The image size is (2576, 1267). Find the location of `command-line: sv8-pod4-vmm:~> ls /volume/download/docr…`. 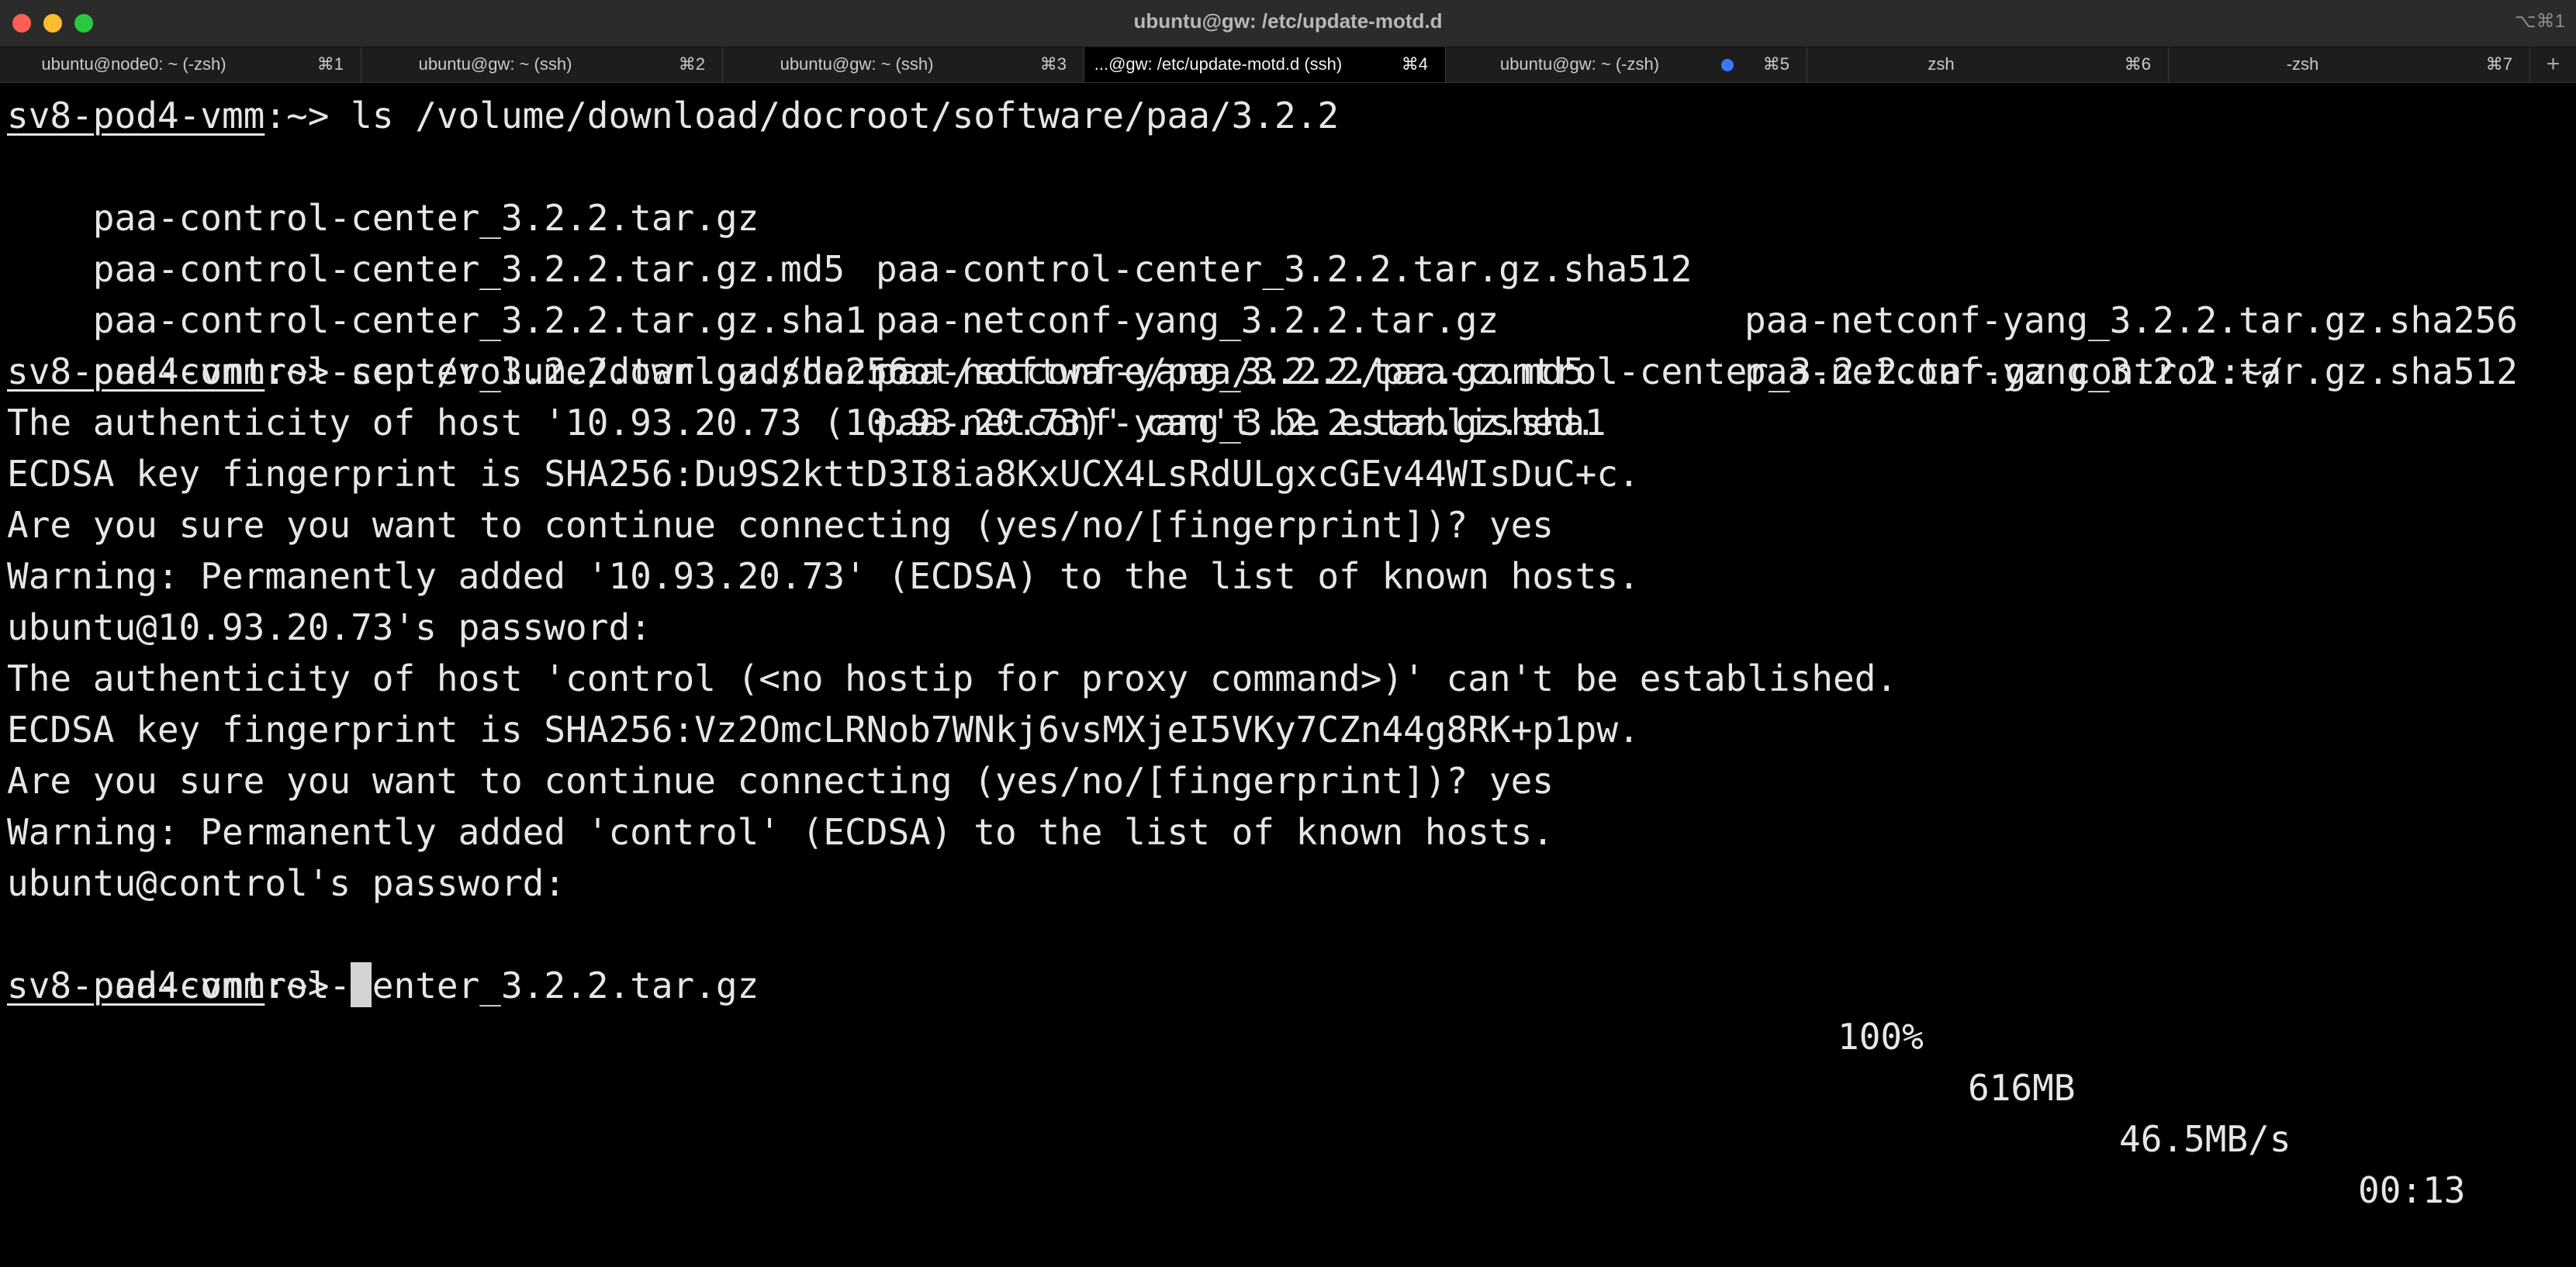

command-line: sv8-pod4-vmm:~> ls /volume/download/docr… is located at coordinates (673, 115).